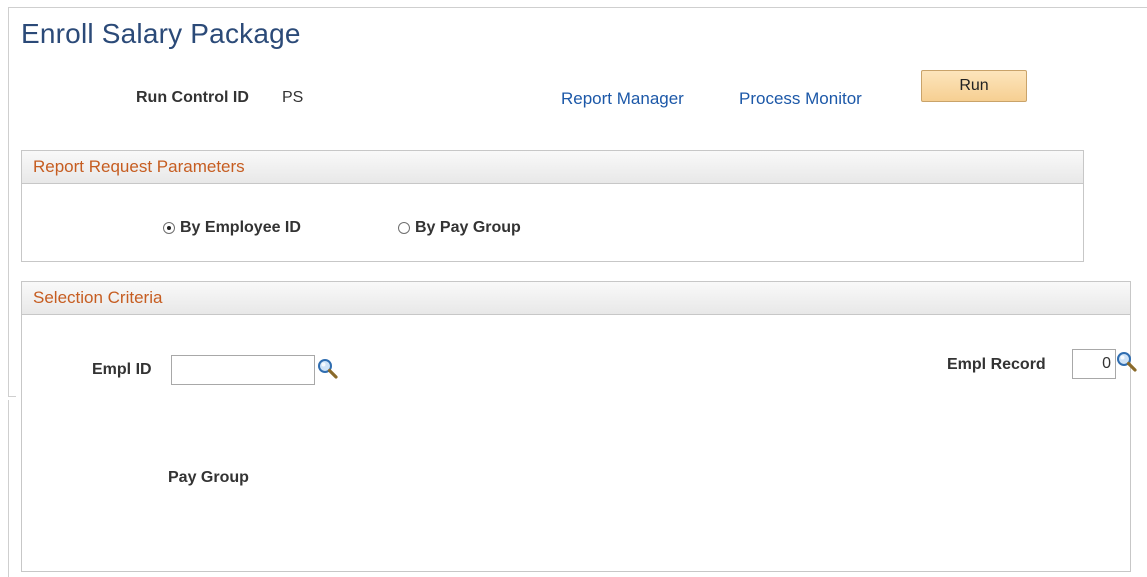 The width and height of the screenshot is (1147, 577). Describe the element at coordinates (8, 202) in the screenshot. I see `page-frame-left` at that location.